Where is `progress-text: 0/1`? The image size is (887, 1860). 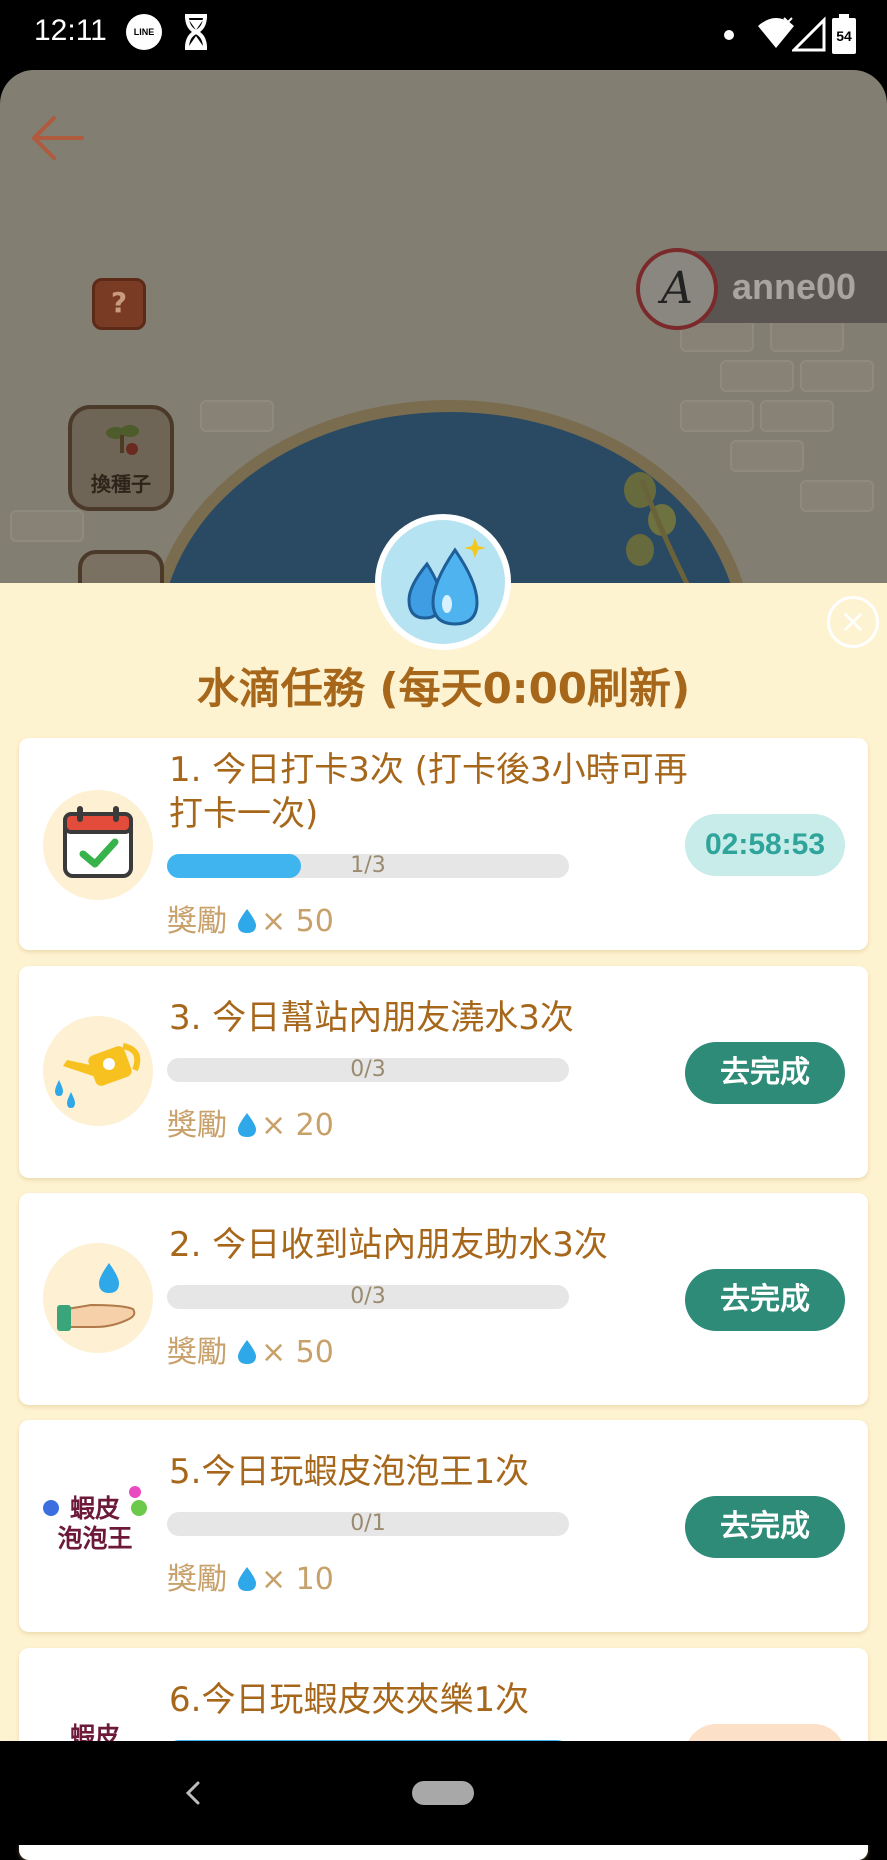 progress-text: 0/1 is located at coordinates (368, 1523).